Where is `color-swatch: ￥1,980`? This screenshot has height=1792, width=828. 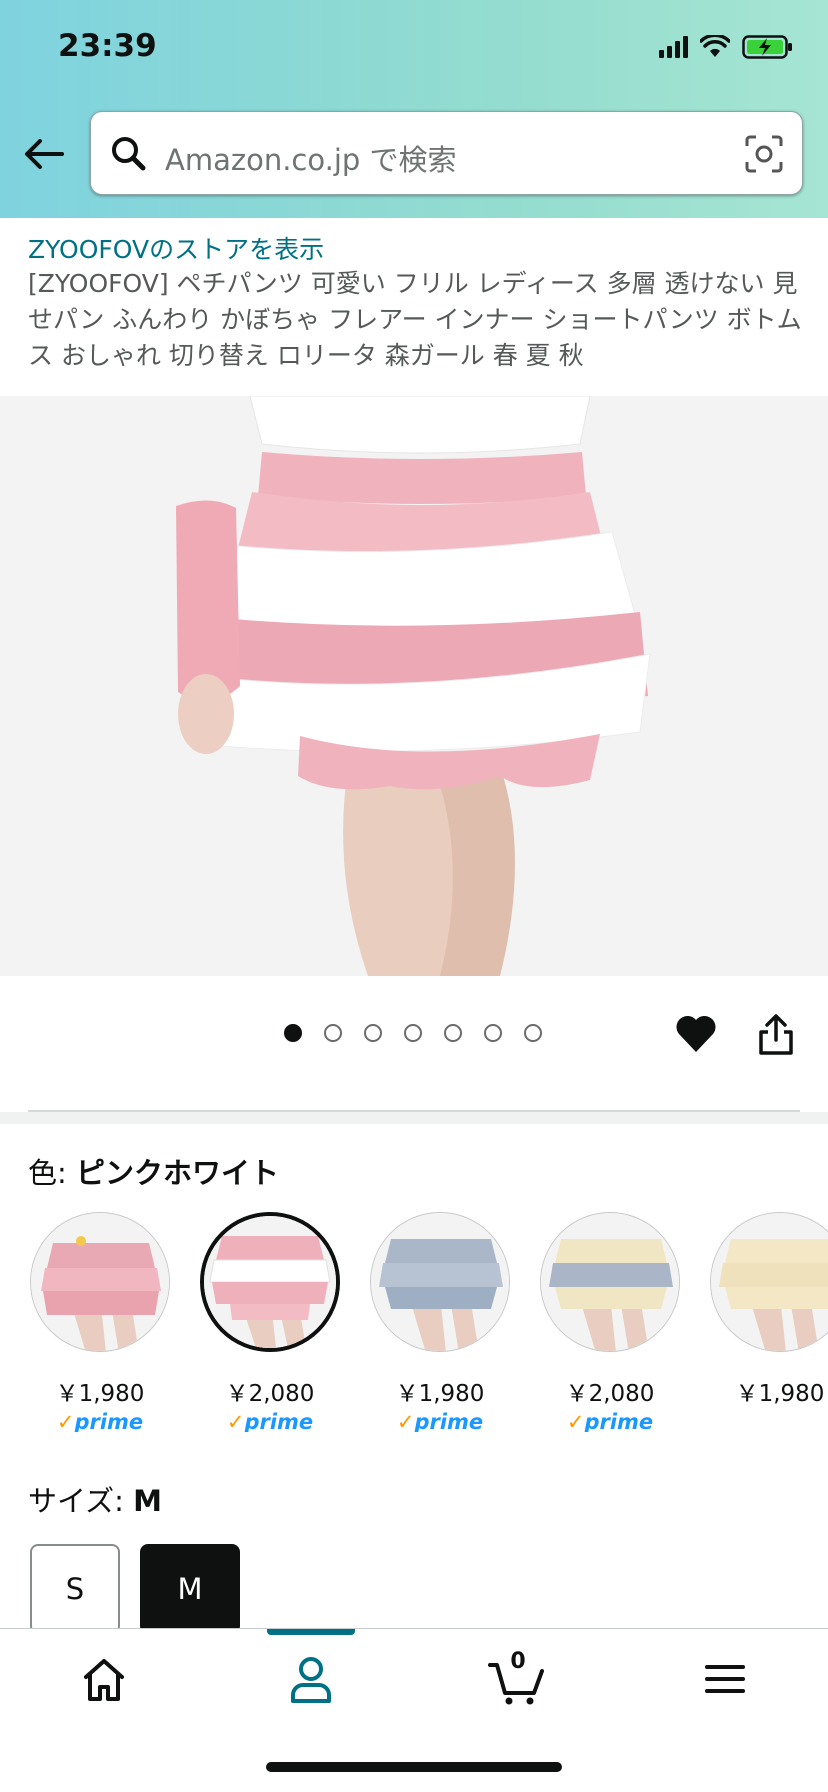
color-swatch: ￥1,980 is located at coordinates (769, 1310).